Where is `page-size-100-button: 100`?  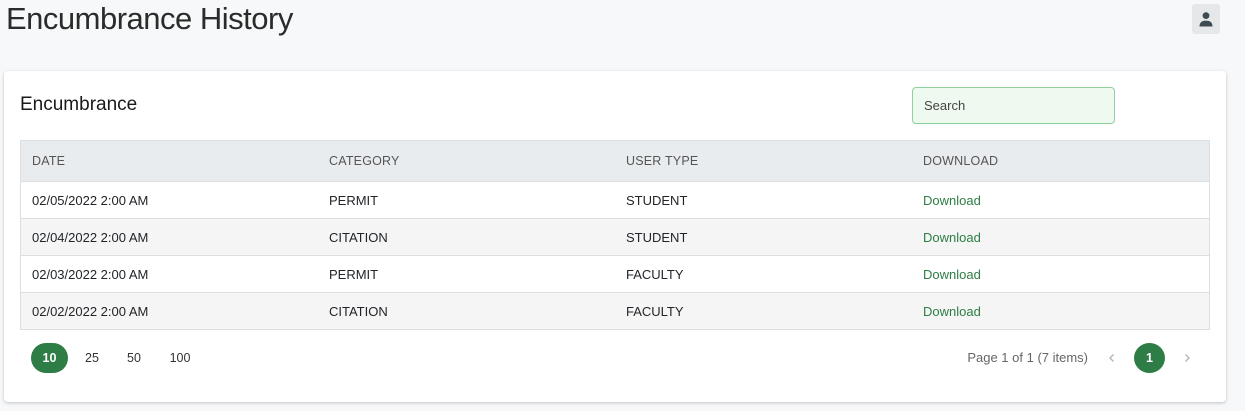
page-size-100-button: 100 is located at coordinates (180, 358).